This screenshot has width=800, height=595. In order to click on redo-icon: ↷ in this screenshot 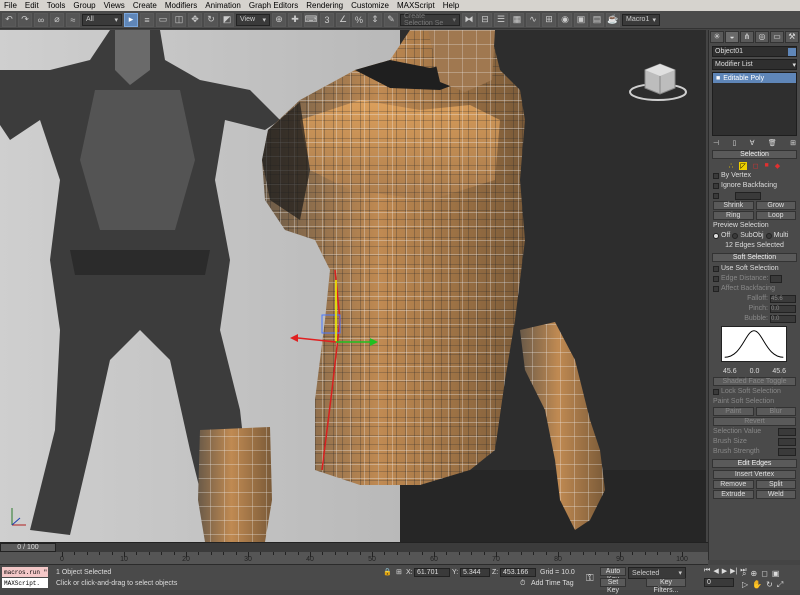, I will do `click(25, 19)`.